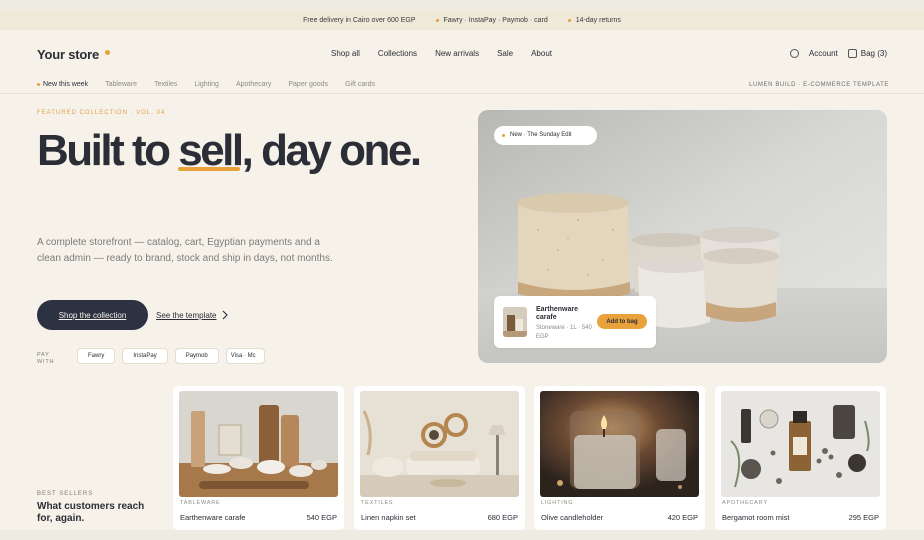 The image size is (924, 540). Describe the element at coordinates (495, 20) in the screenshot. I see `promo-payments: Fawry · InstaPay · Paymob · card` at that location.